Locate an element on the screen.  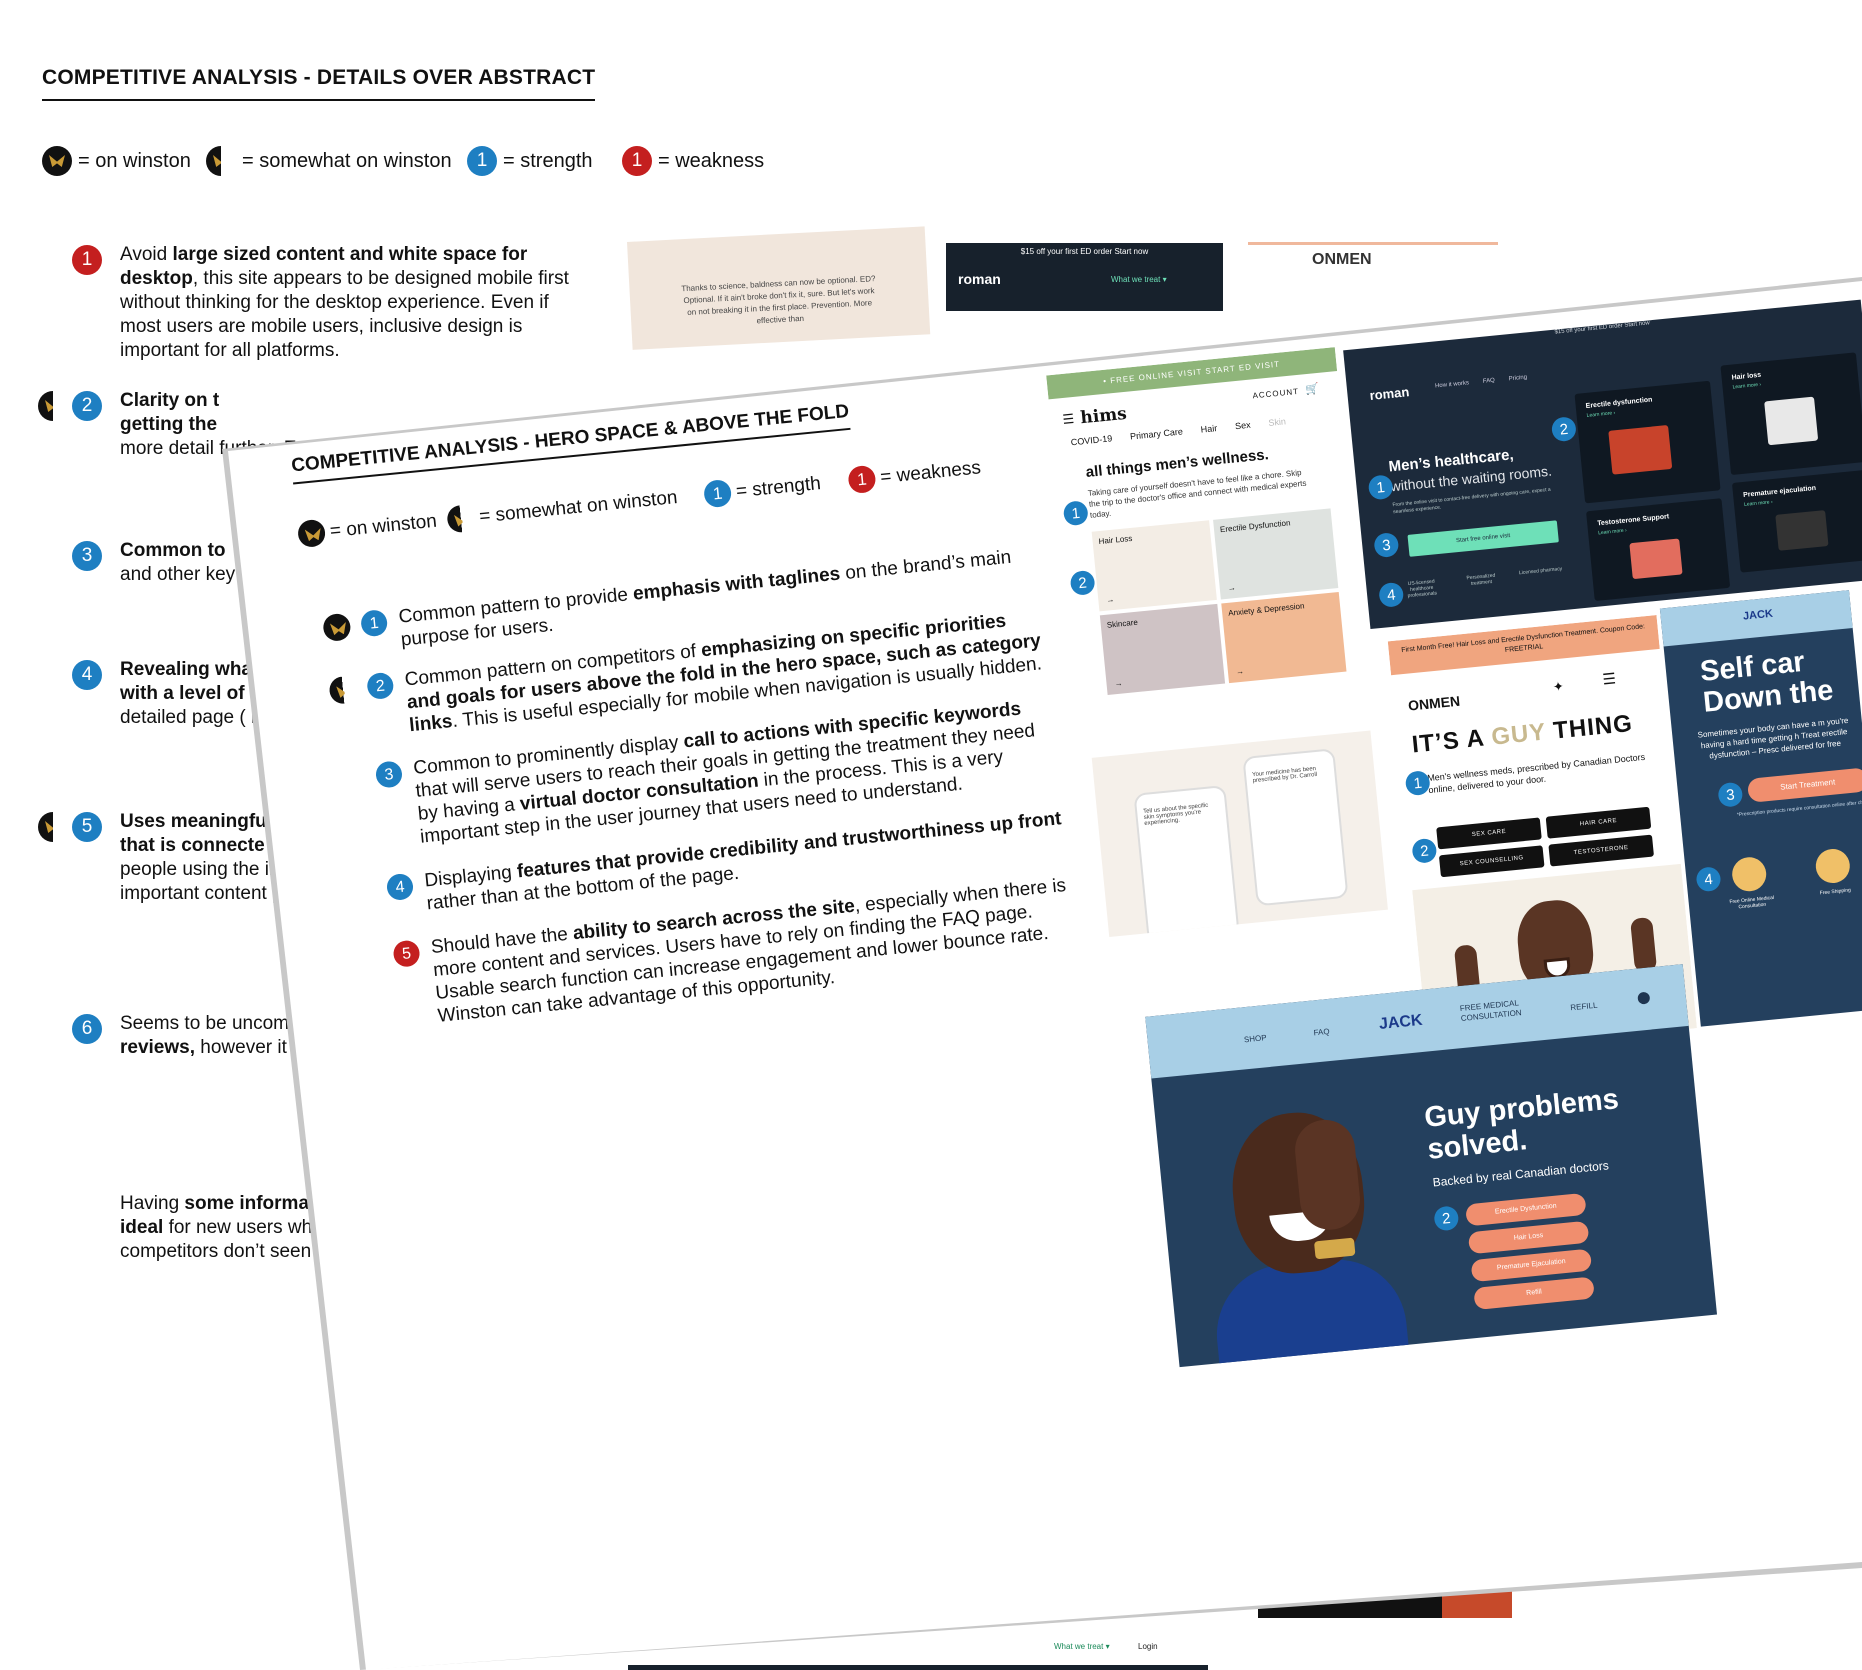
legend-weakness: 1 = weakness is located at coordinates (914, 474).